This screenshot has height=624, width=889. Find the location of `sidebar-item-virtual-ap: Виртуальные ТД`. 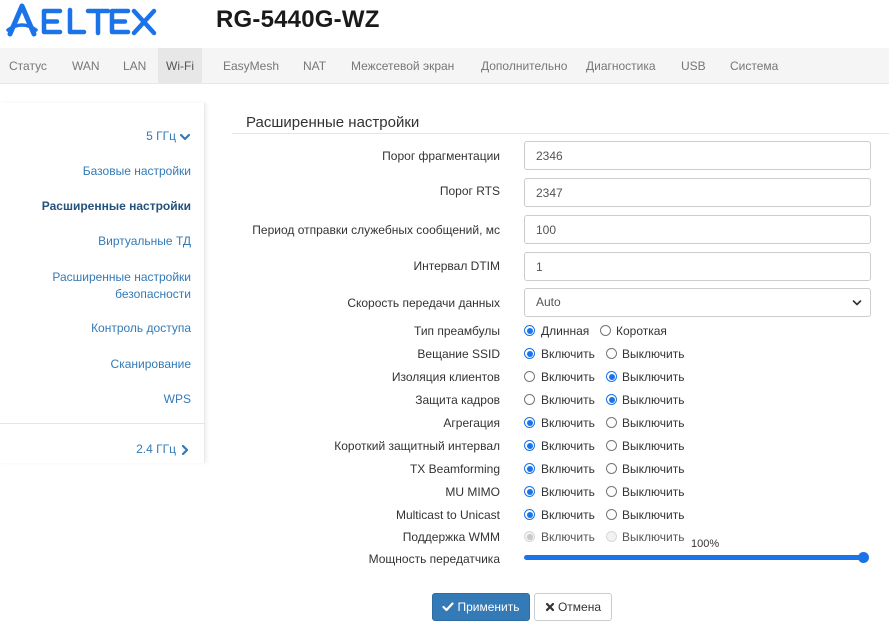

sidebar-item-virtual-ap: Виртуальные ТД is located at coordinates (144, 241).